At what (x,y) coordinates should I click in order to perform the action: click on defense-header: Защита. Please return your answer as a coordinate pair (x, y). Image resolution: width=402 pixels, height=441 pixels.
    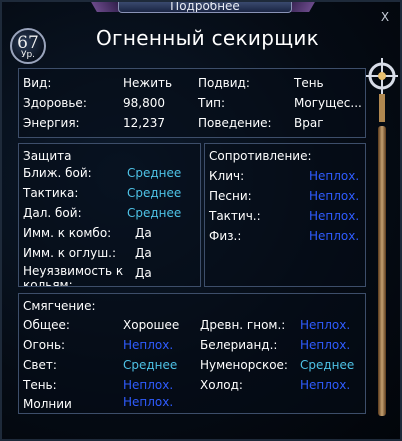
    Looking at the image, I should click on (47, 156).